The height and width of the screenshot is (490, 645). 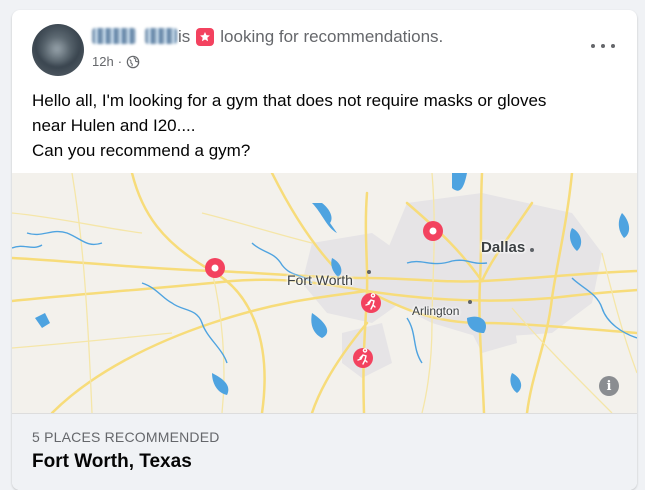 I want to click on post-title-line: is looking for recommendations., so click(x=310, y=37).